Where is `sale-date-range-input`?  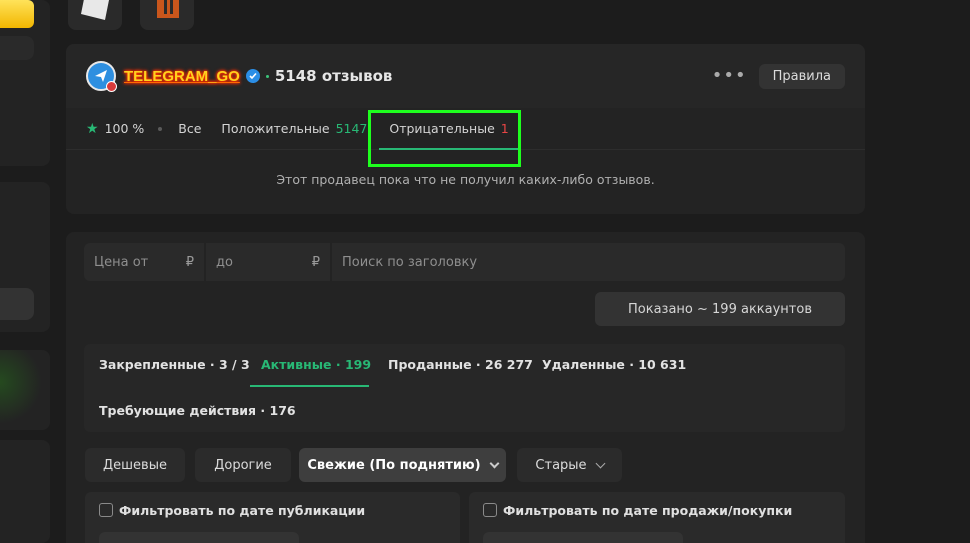 sale-date-range-input is located at coordinates (583, 537).